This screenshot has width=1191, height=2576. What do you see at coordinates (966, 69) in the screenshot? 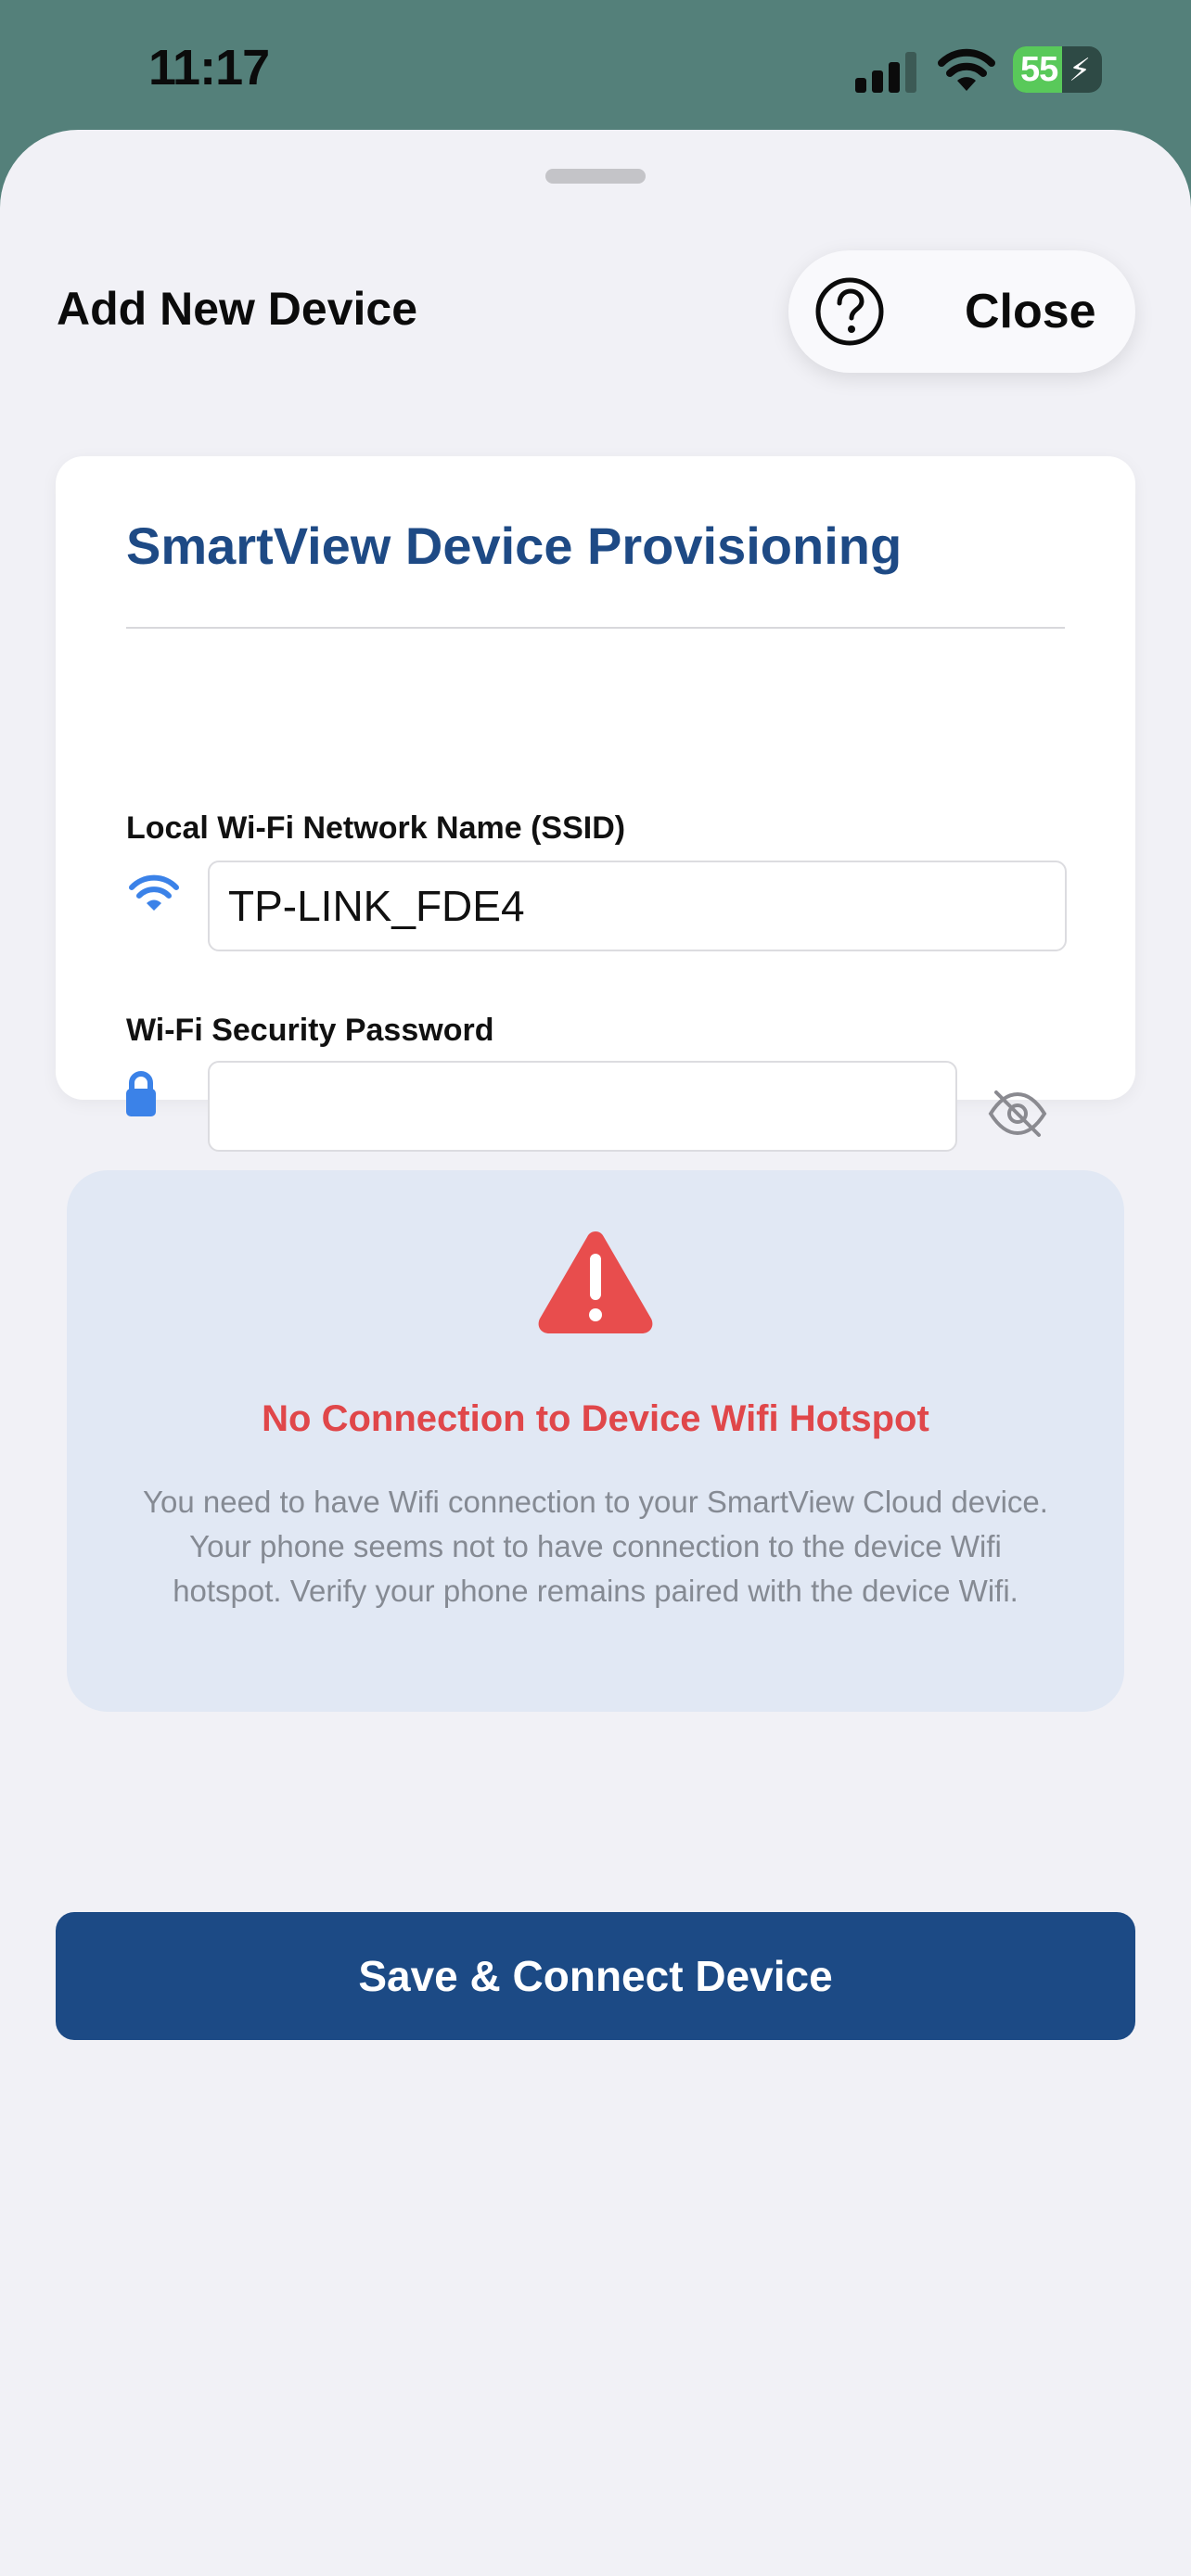
I see `wifi-status-icon` at bounding box center [966, 69].